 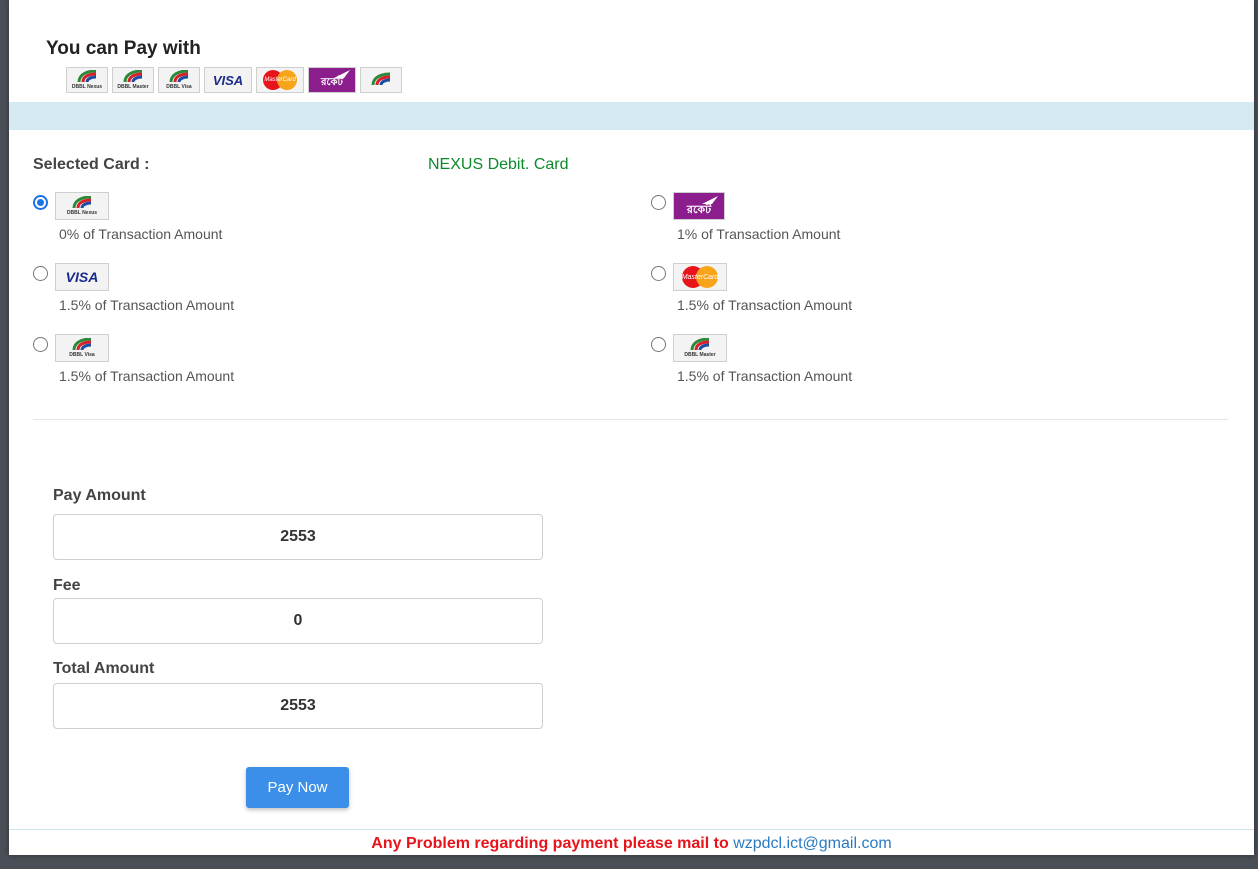 What do you see at coordinates (759, 234) in the screenshot?
I see `rocket-fee-text: 1% of Transaction Amount` at bounding box center [759, 234].